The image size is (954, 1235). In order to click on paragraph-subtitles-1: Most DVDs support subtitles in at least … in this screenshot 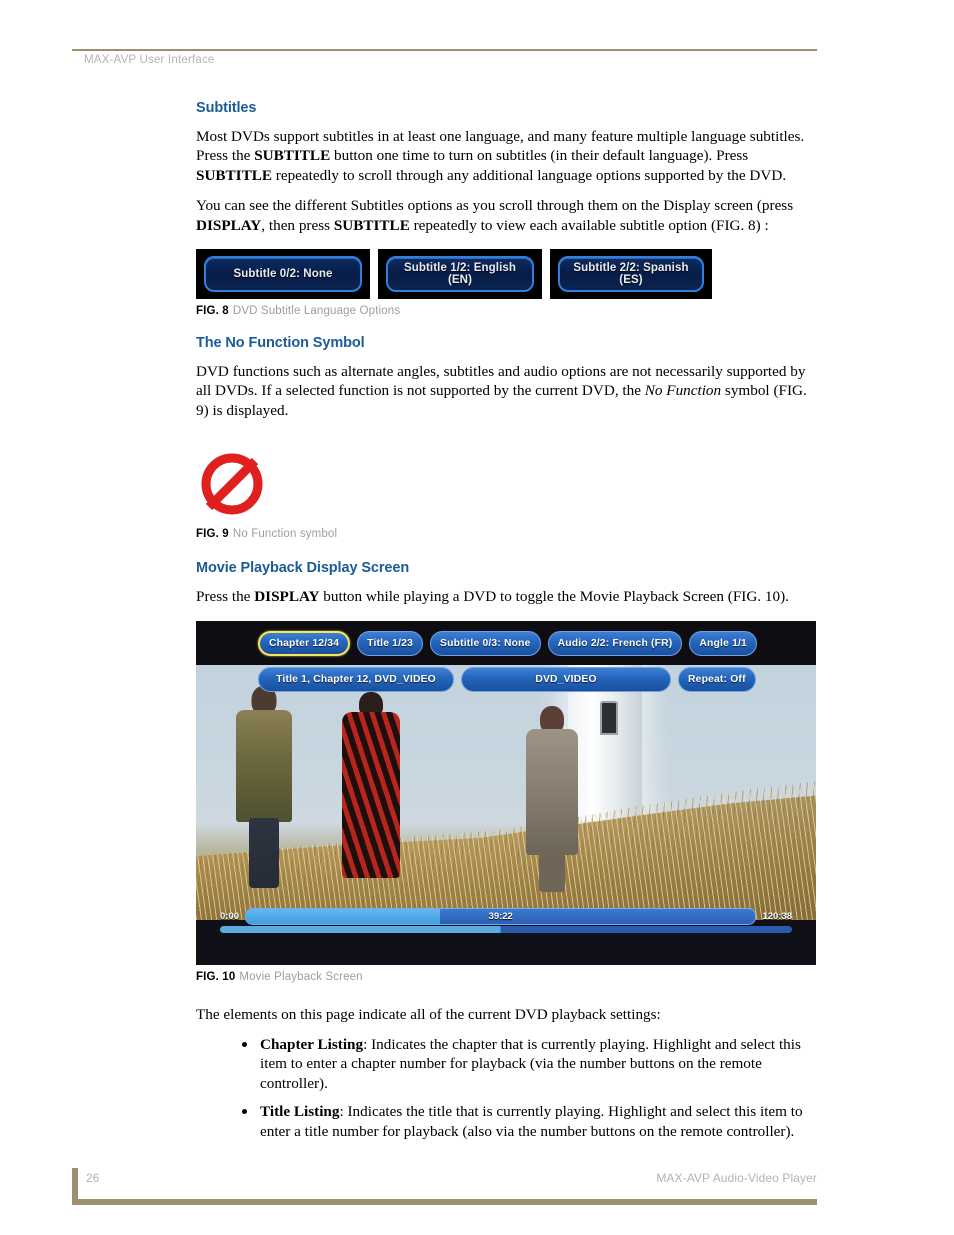, I will do `click(507, 156)`.